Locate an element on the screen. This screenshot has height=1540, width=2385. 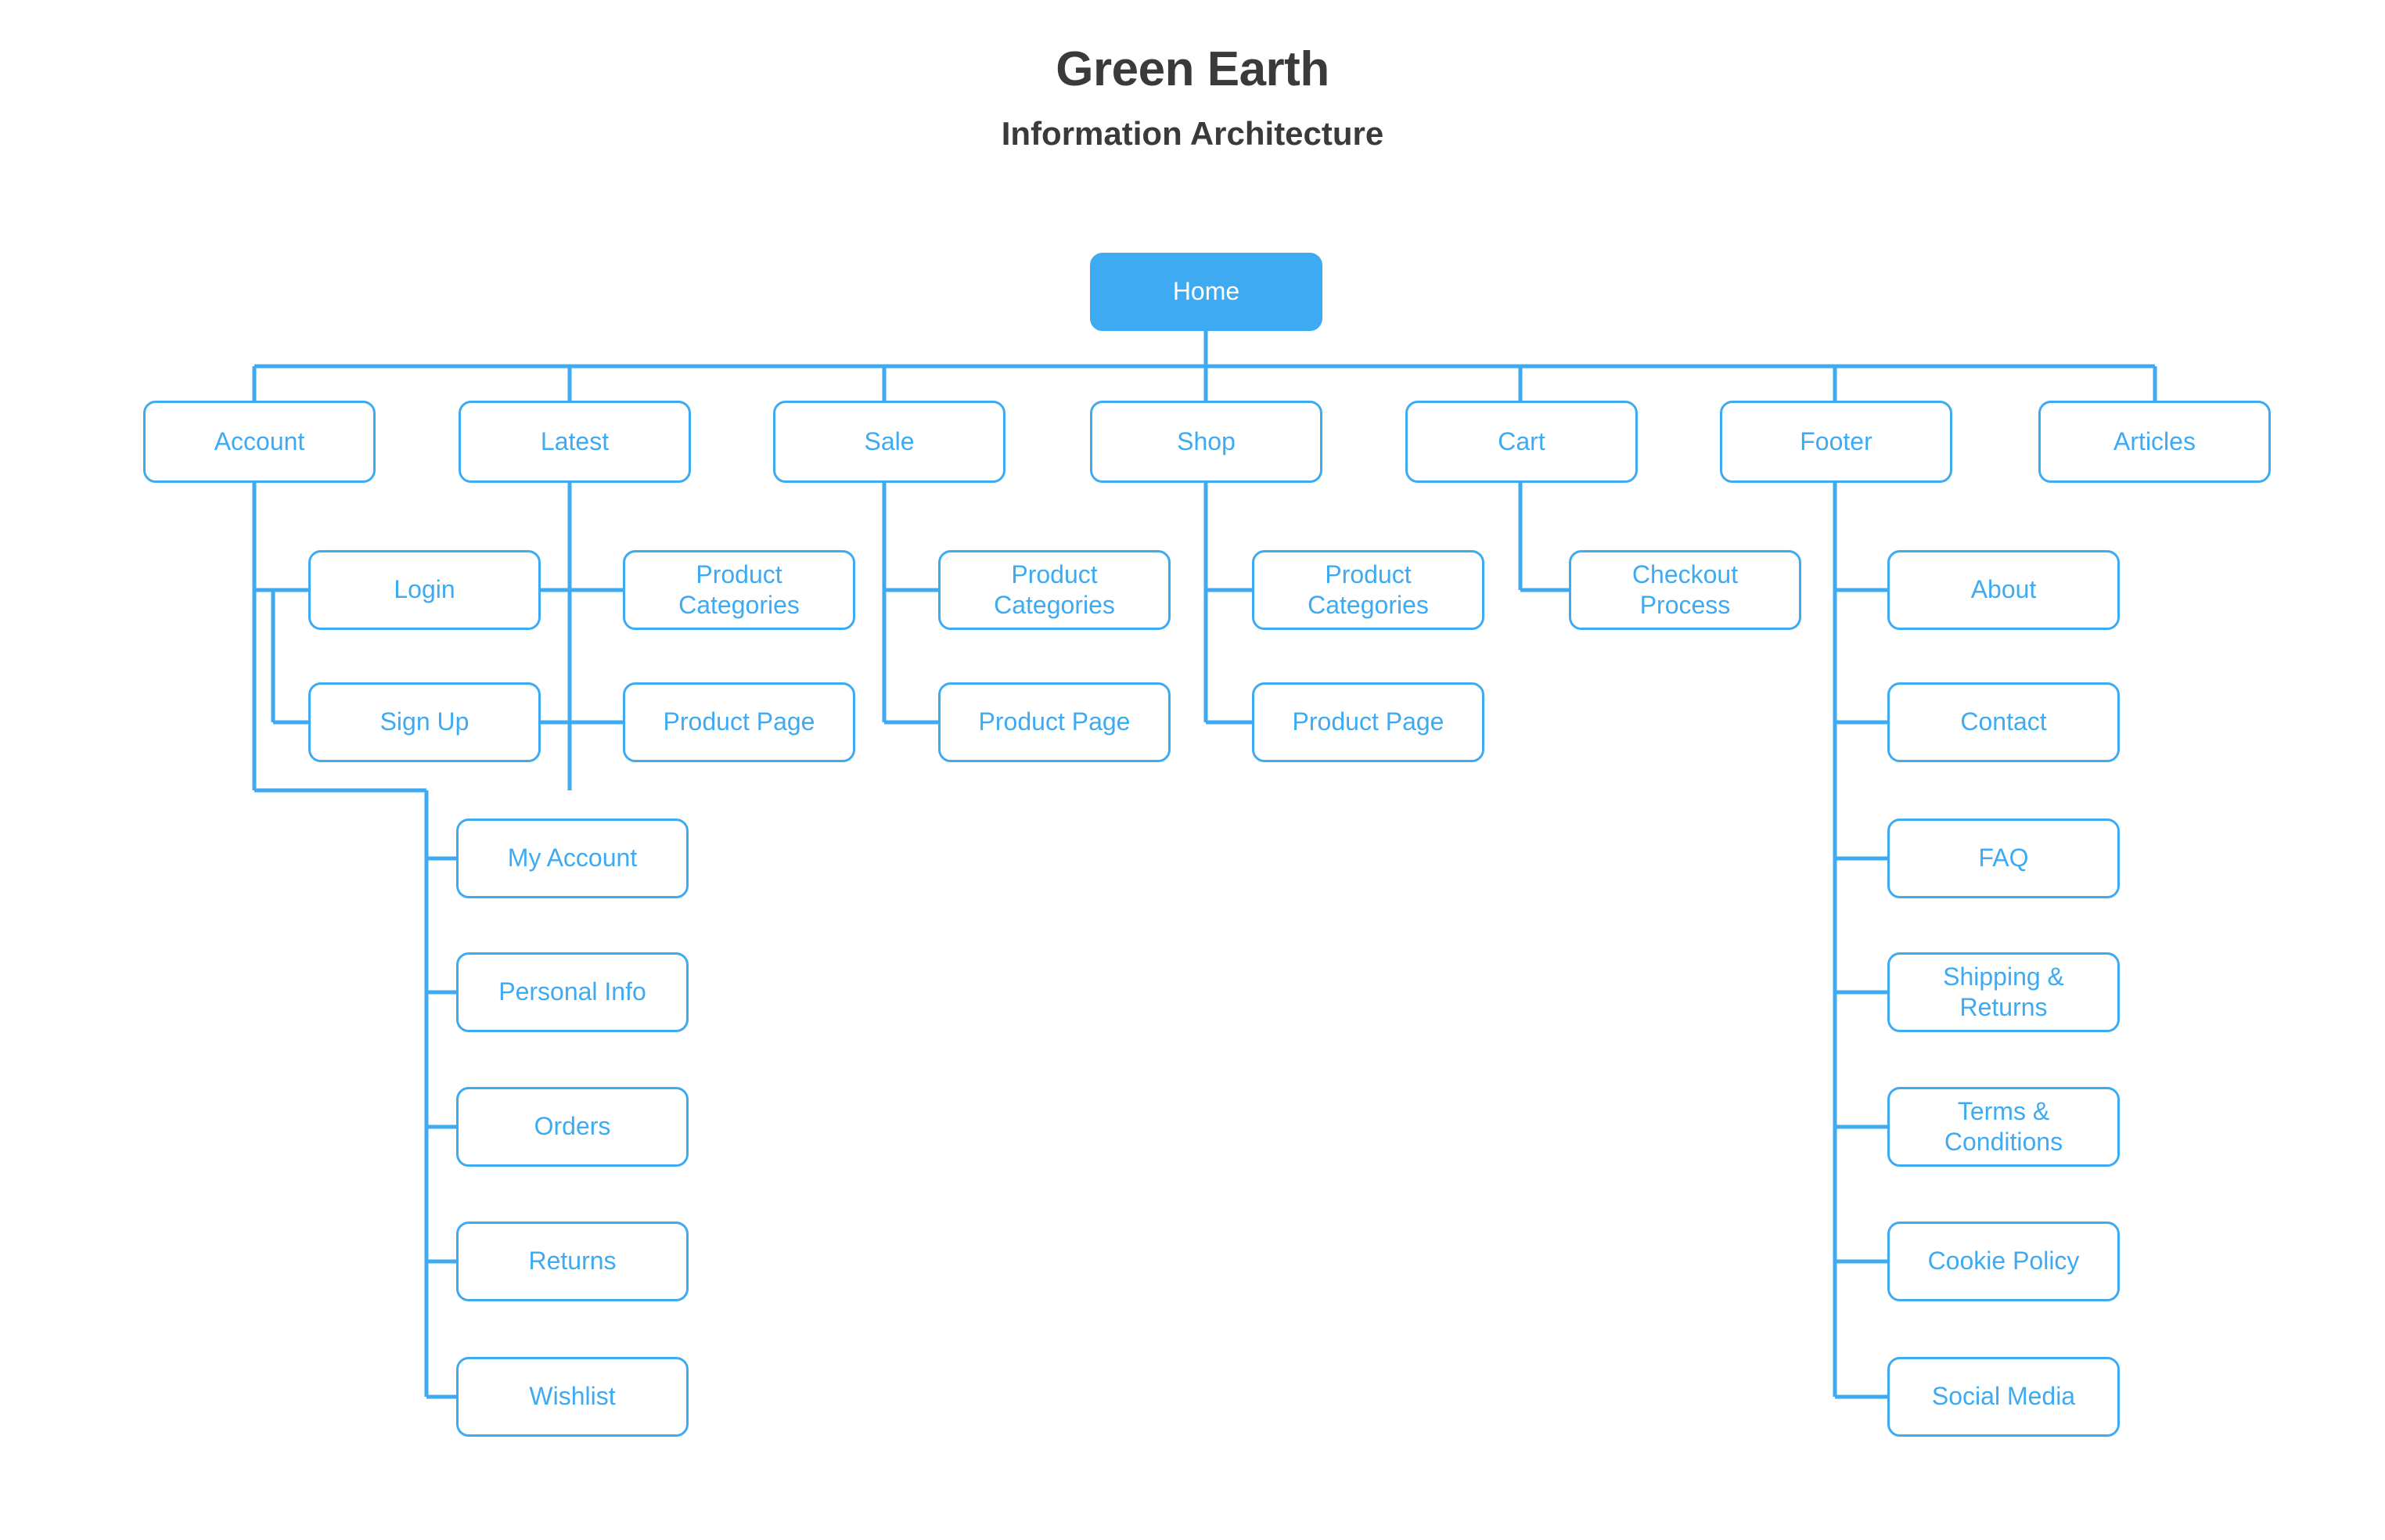
node-cart: Cart is located at coordinates (1521, 442).